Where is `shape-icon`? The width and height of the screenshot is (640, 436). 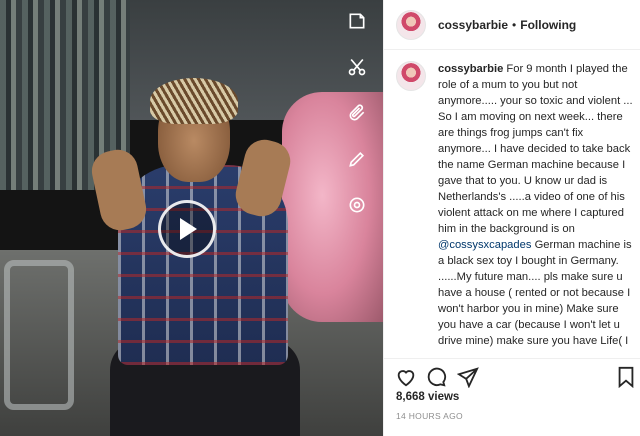 shape-icon is located at coordinates (357, 205).